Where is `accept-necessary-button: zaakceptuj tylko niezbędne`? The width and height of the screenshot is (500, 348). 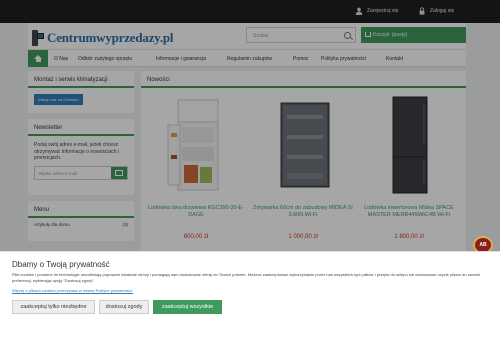
accept-necessary-button: zaakceptuj tylko niezbędne is located at coordinates (53, 307).